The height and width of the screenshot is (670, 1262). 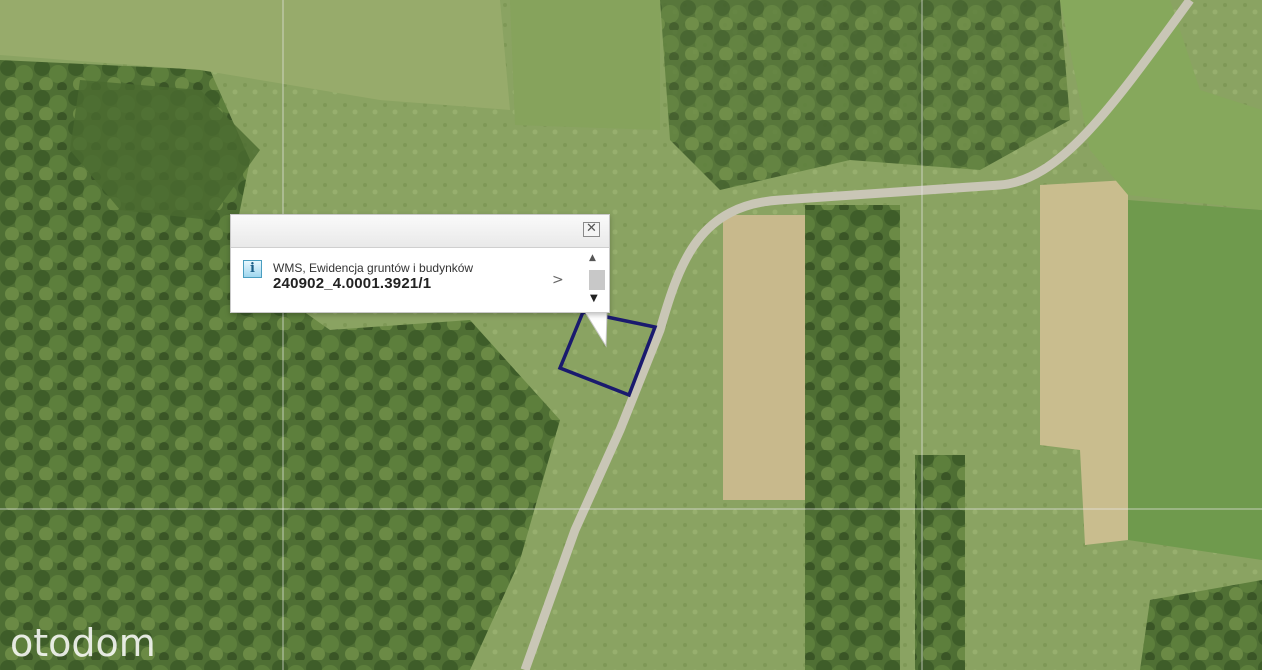 What do you see at coordinates (764, 357) in the screenshot?
I see `field-dry-strip` at bounding box center [764, 357].